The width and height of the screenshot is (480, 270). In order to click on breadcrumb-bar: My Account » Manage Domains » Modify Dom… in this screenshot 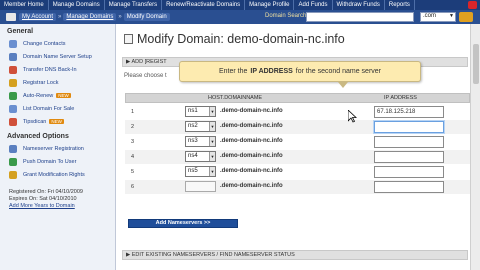, I will do `click(240, 17)`.